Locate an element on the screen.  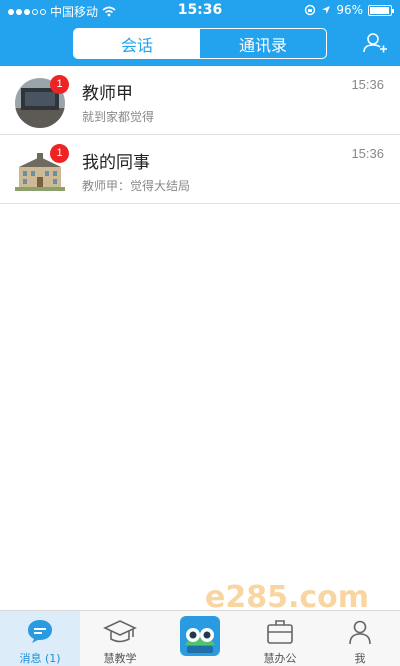
conversation-title: 我的同事 is located at coordinates (116, 163).